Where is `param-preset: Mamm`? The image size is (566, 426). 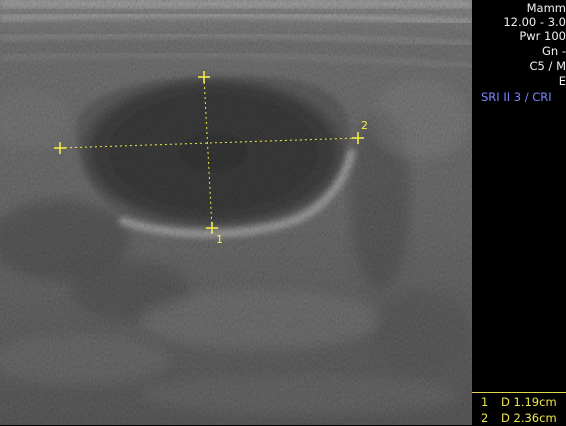
param-preset: Mamm is located at coordinates (546, 8).